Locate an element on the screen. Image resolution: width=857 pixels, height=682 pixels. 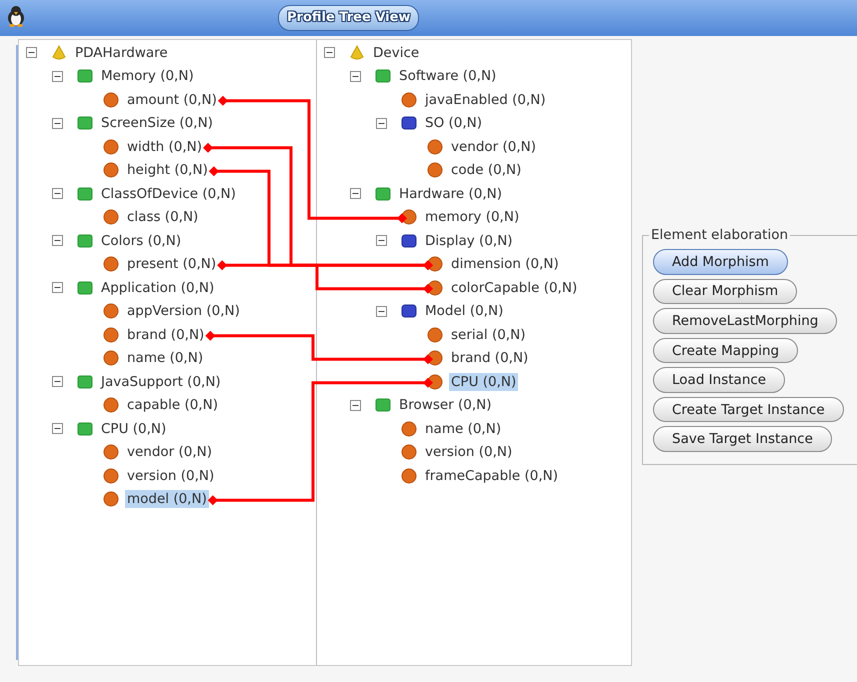
tree-node: height (0,N) is located at coordinates (167, 170).